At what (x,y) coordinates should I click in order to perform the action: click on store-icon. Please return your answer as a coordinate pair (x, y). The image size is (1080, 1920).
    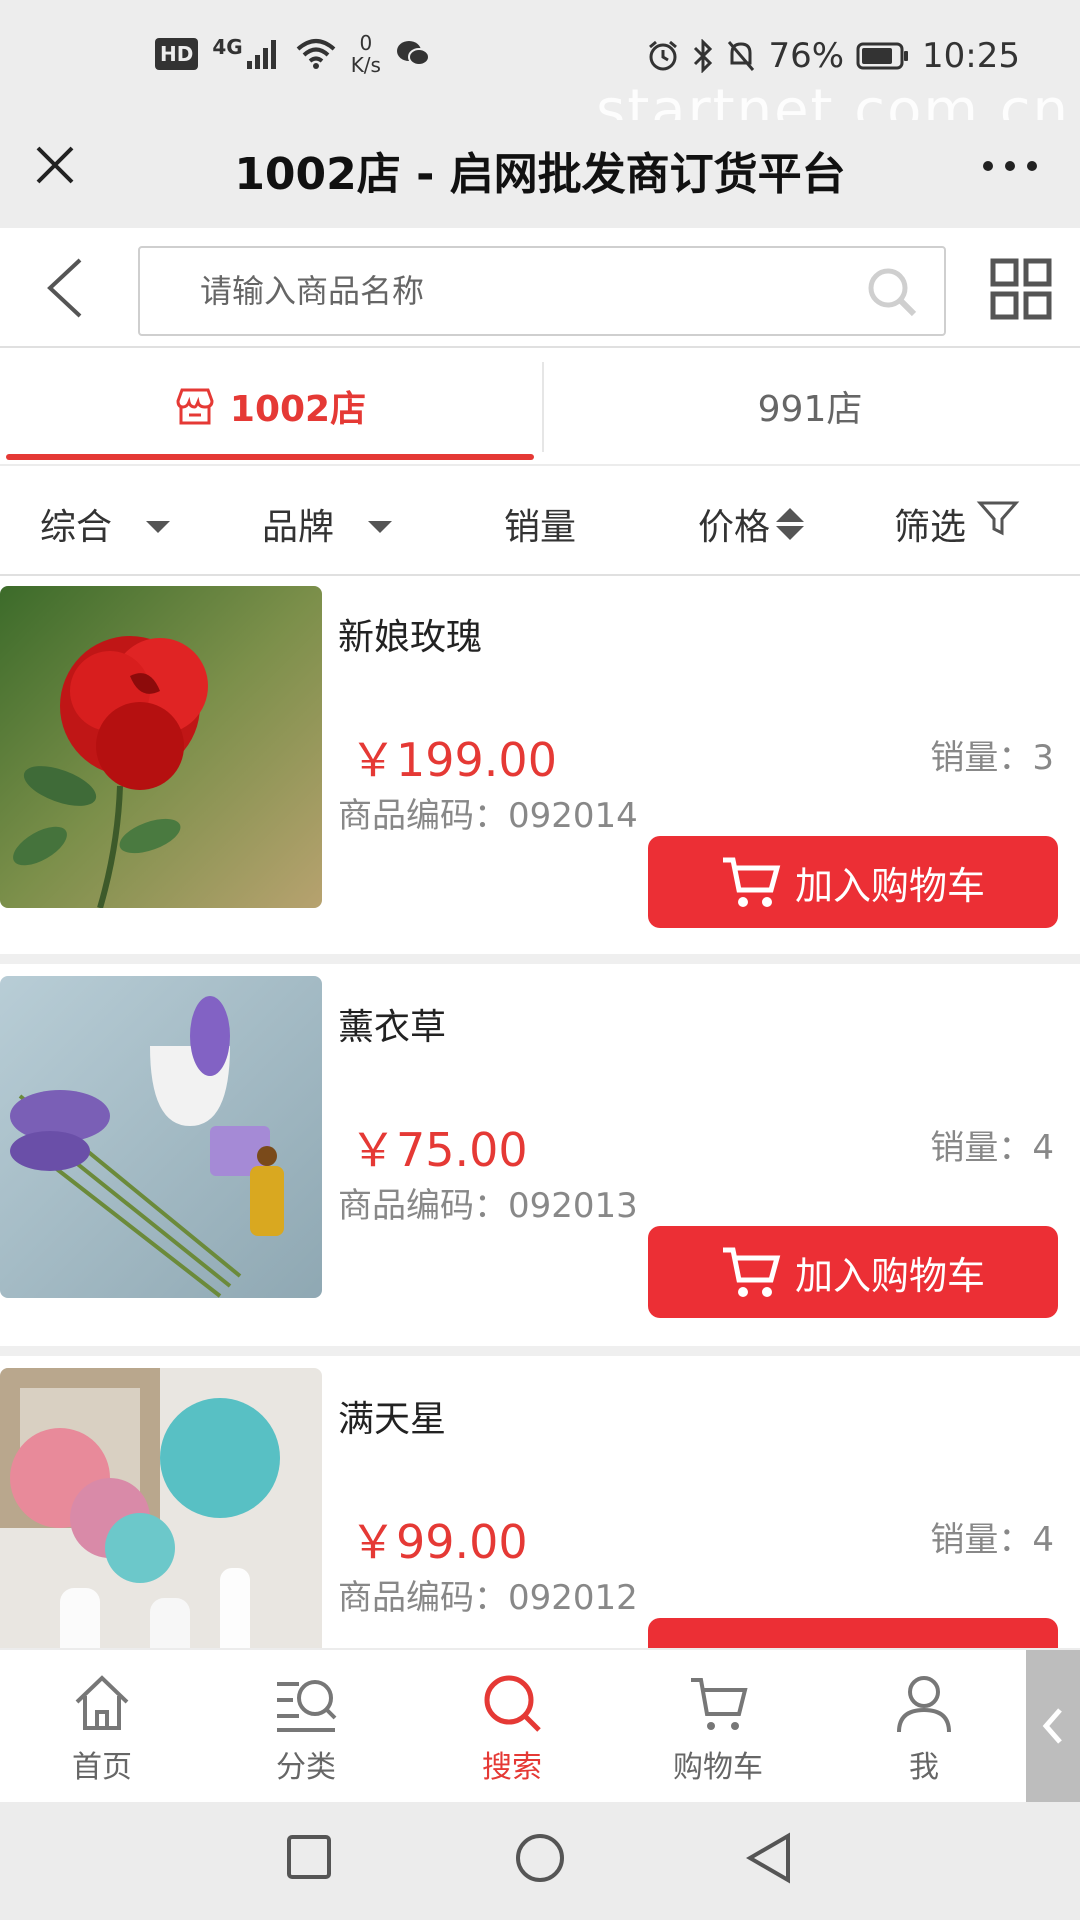
    Looking at the image, I should click on (195, 406).